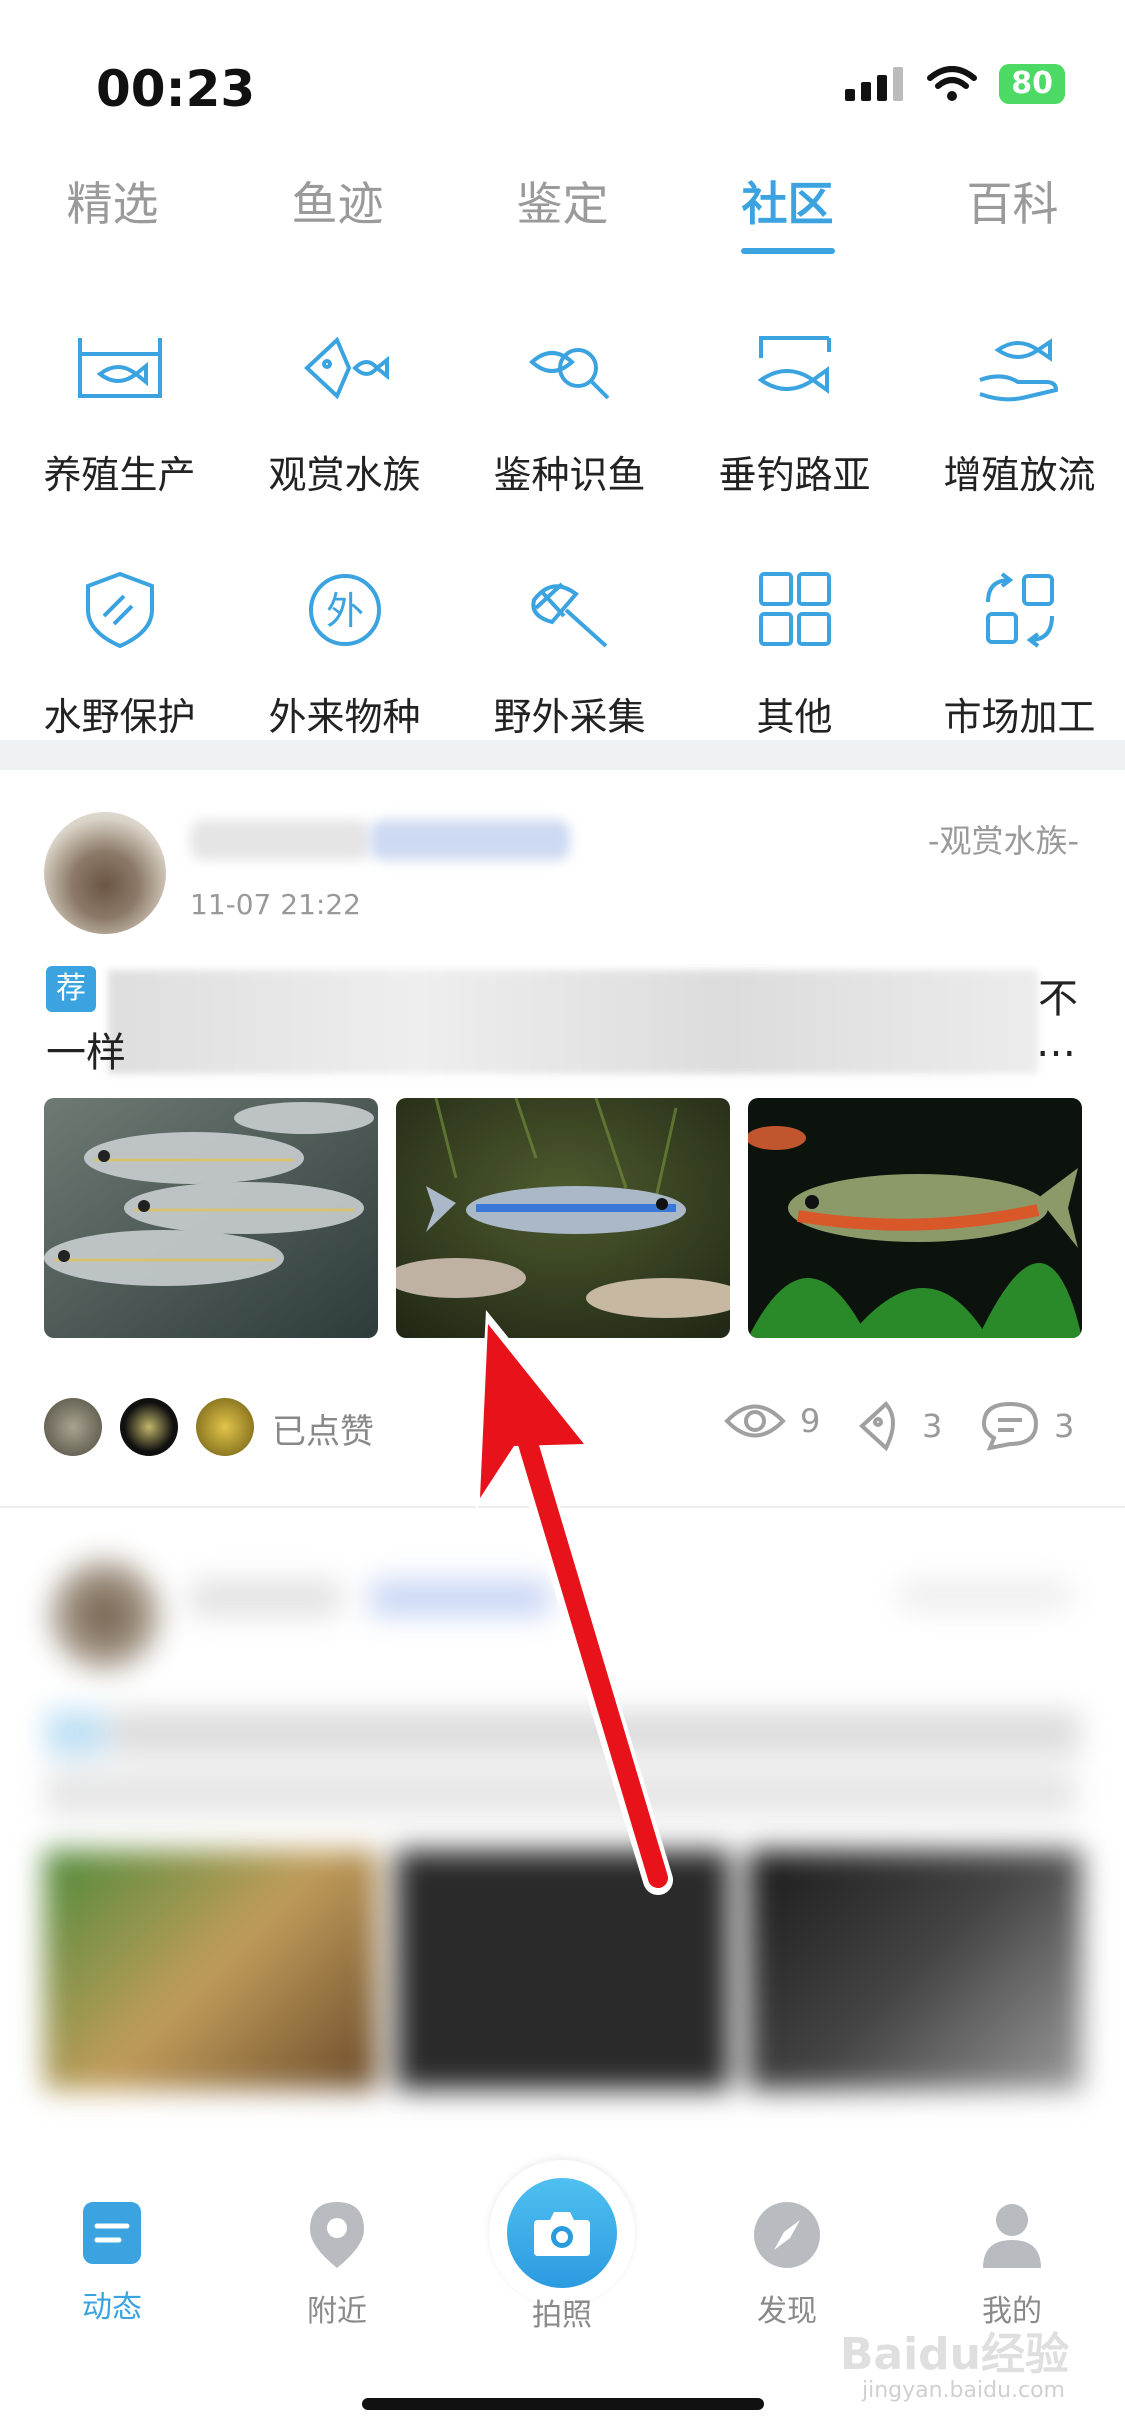 This screenshot has height=2436, width=1125. What do you see at coordinates (112, 2233) in the screenshot?
I see `feed-icon` at bounding box center [112, 2233].